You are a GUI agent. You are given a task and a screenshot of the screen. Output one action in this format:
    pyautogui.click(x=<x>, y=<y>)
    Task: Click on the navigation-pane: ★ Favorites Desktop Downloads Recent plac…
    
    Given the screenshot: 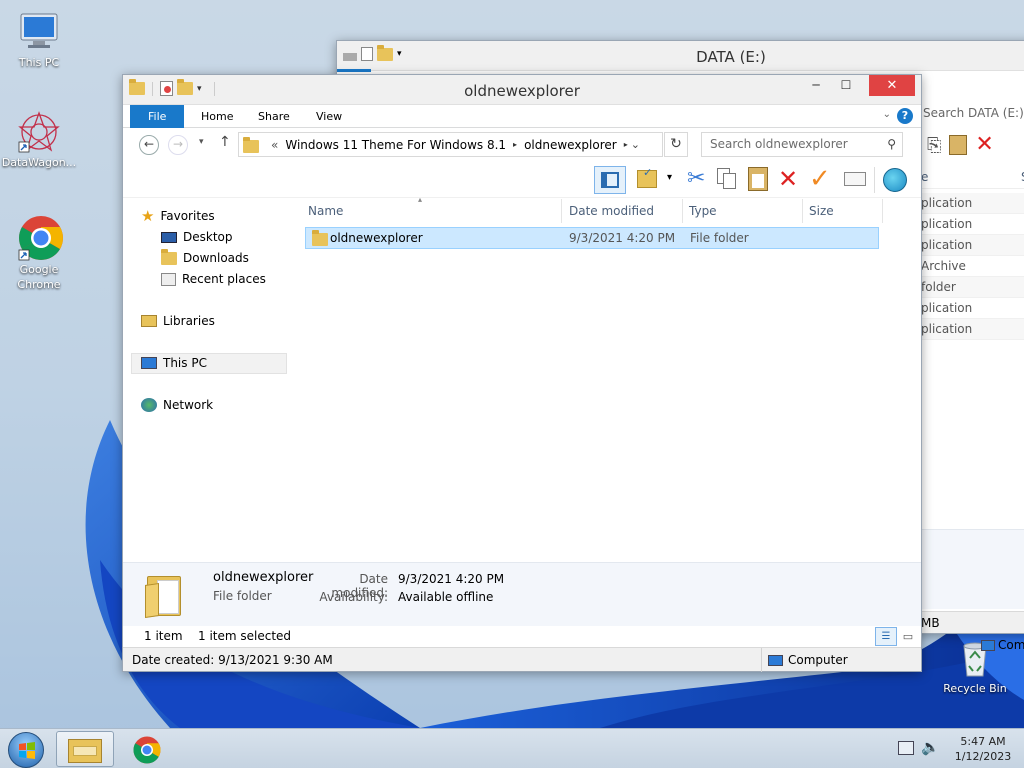 What is the action you would take?
    pyautogui.click(x=205, y=380)
    